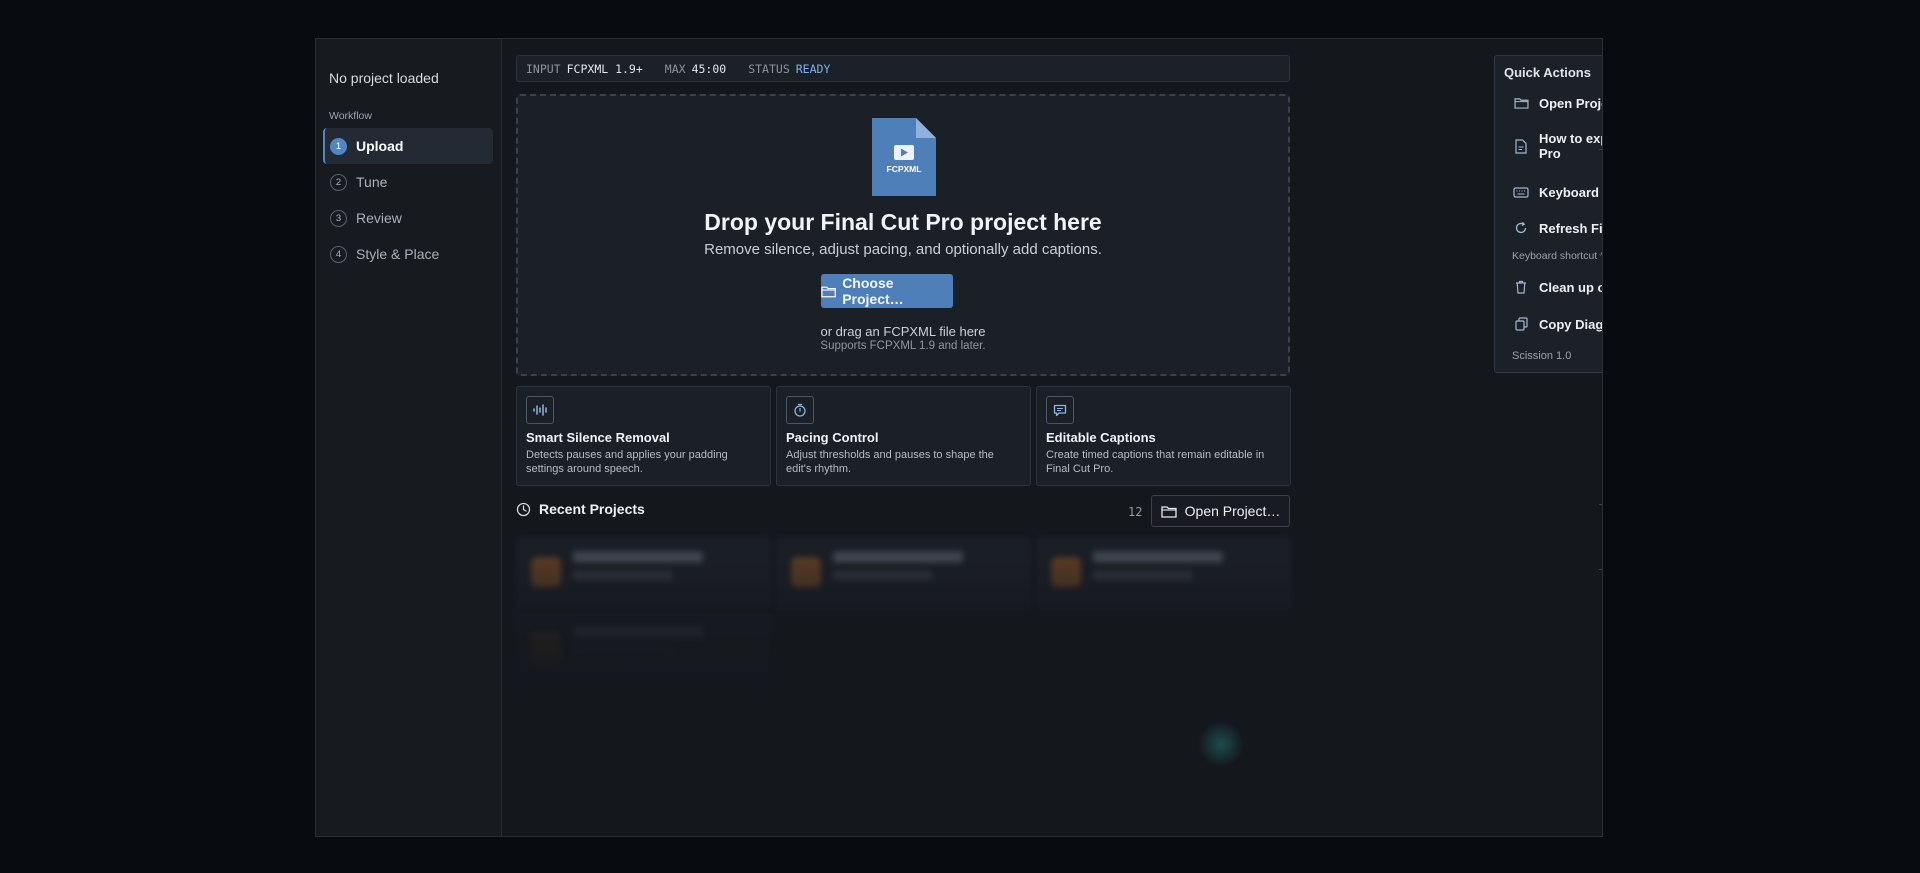 This screenshot has width=1920, height=873. Describe the element at coordinates (1221, 744) in the screenshot. I see `background-glow` at that location.